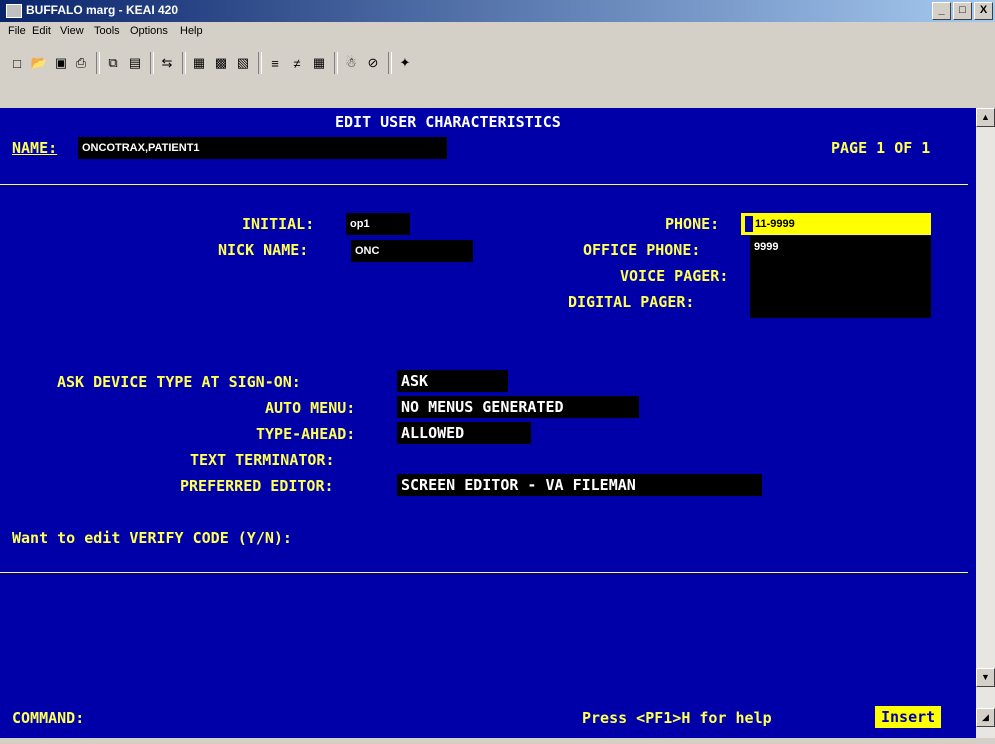 This screenshot has width=995, height=744. I want to click on top-divider, so click(484, 184).